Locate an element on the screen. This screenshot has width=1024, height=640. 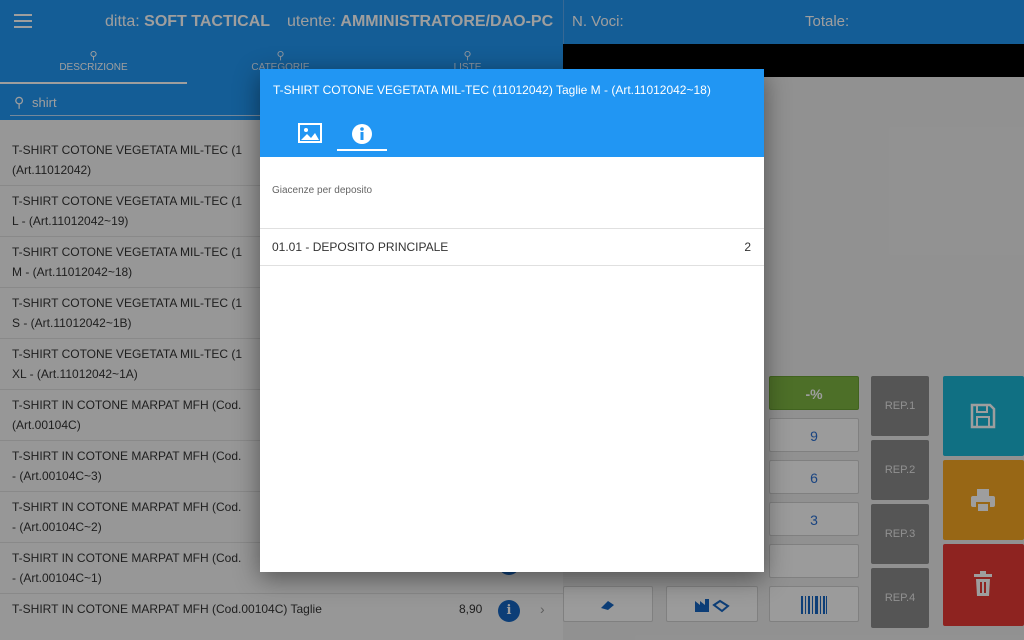
section-label: Giacenze per deposito is located at coordinates (322, 190).